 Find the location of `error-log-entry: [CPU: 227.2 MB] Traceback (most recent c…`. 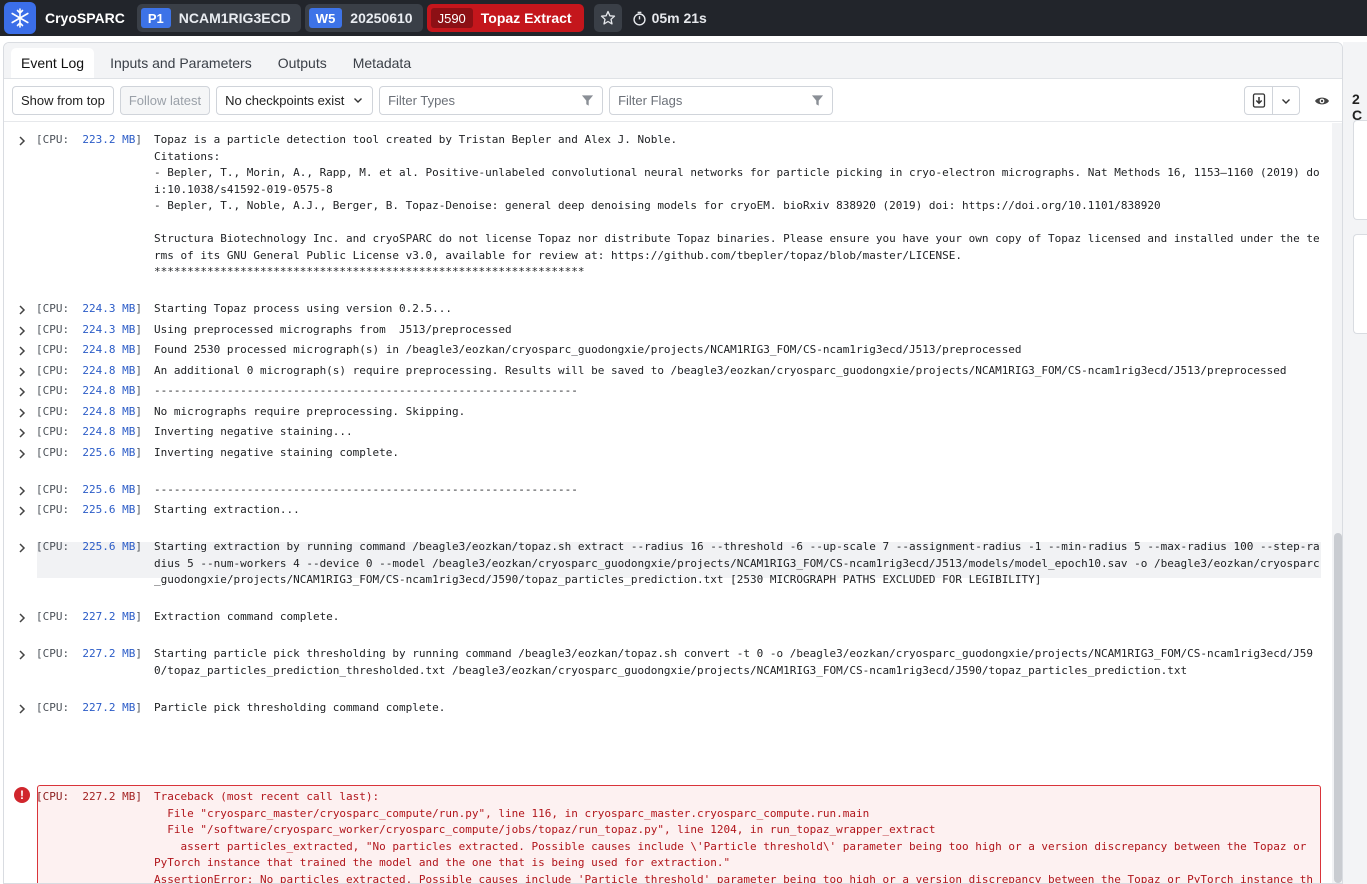

error-log-entry: [CPU: 227.2 MB] Traceback (most recent c… is located at coordinates (675, 836).